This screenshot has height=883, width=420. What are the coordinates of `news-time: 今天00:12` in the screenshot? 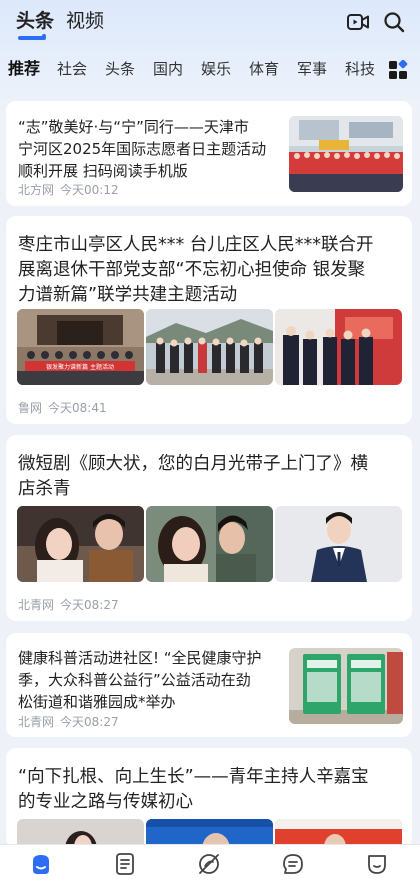 It's located at (89, 190).